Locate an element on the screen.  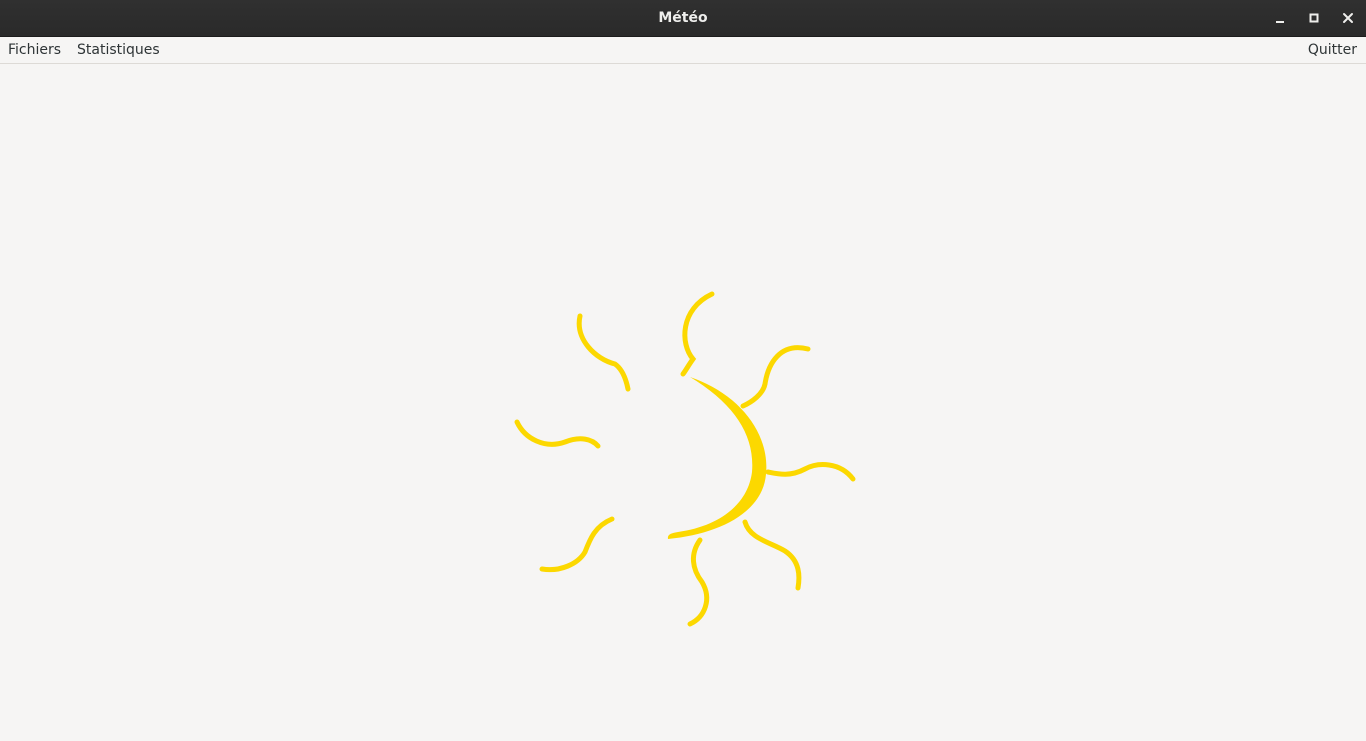
title-bar: Météo is located at coordinates (683, 18).